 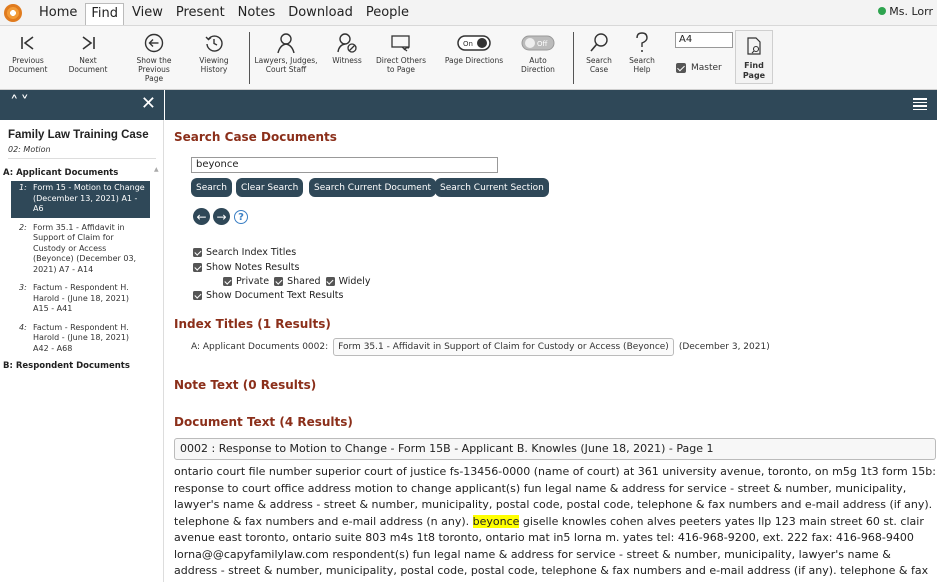 I want to click on user-name: Ms. Lorr, so click(x=911, y=11).